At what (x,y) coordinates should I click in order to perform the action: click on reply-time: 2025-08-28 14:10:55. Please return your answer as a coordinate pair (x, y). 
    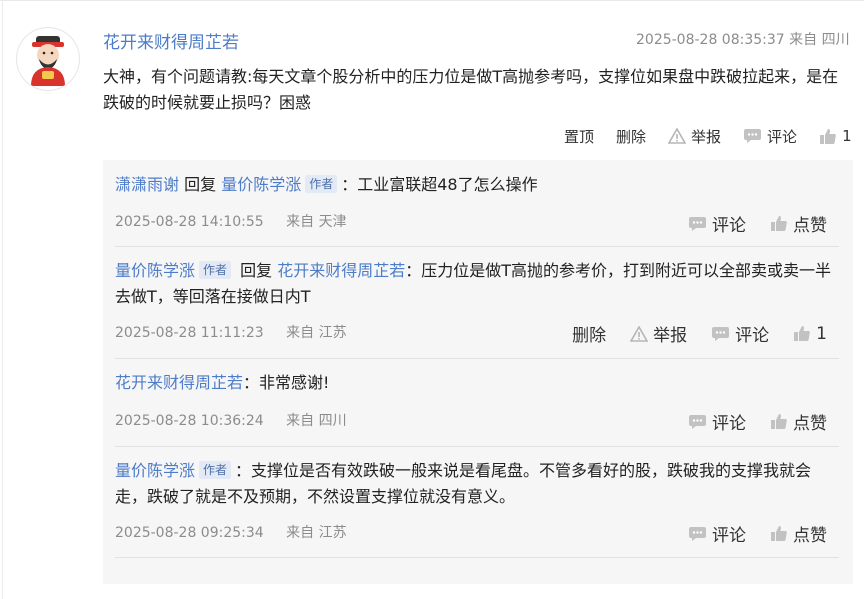
    Looking at the image, I should click on (189, 222).